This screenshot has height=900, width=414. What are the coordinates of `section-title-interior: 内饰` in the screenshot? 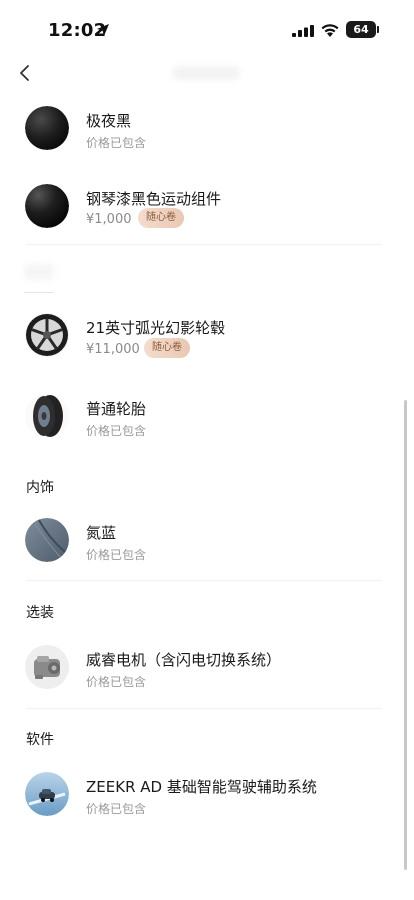 It's located at (40, 488).